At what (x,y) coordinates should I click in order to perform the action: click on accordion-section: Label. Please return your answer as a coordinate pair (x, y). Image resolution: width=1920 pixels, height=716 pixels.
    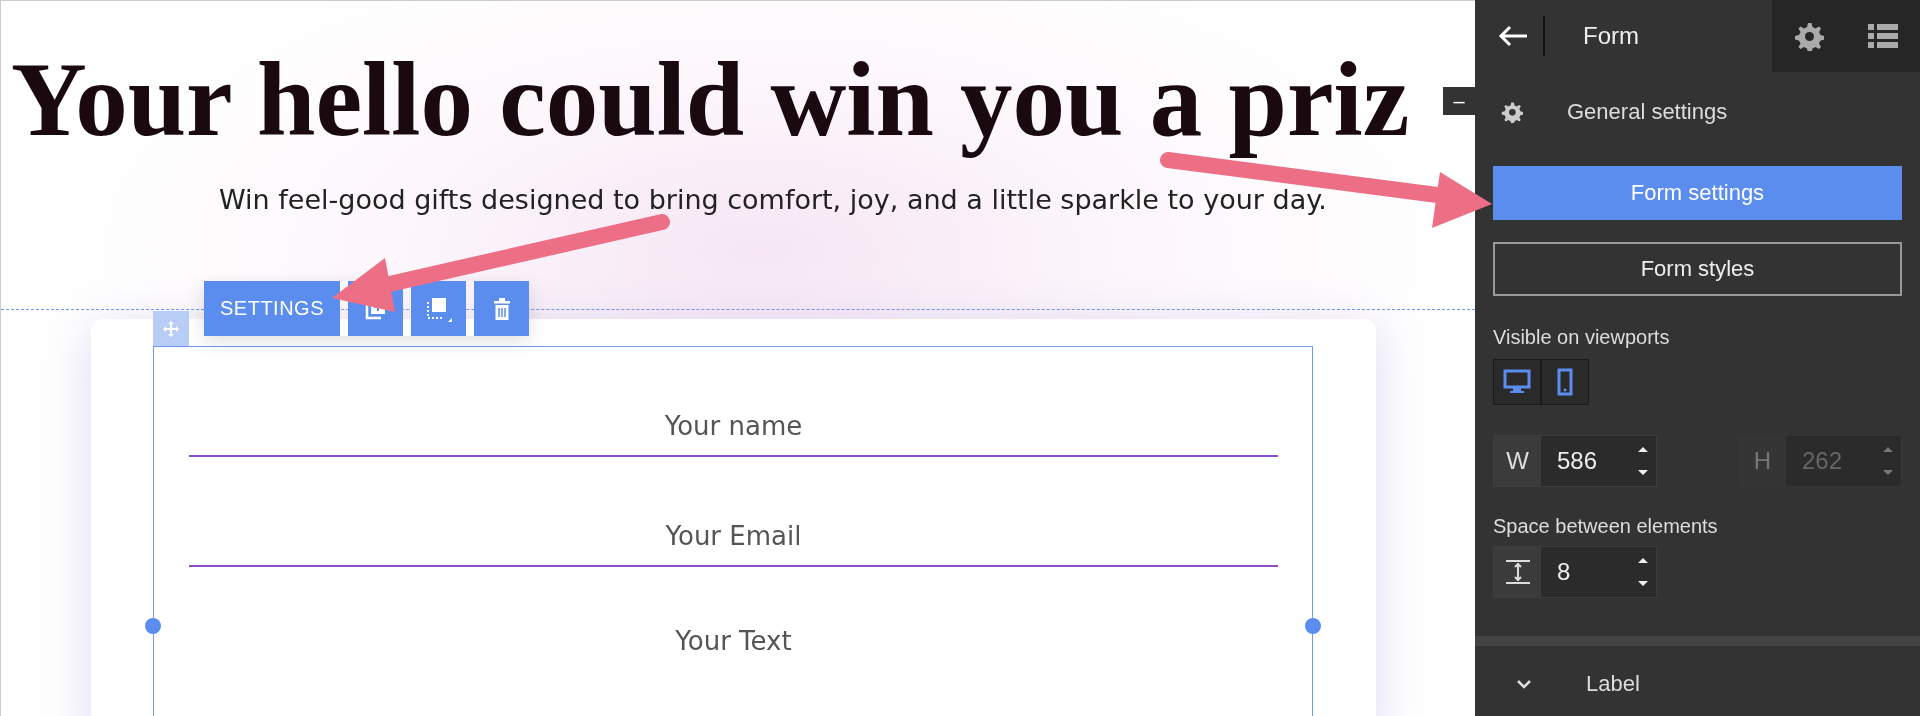
    Looking at the image, I should click on (1697, 684).